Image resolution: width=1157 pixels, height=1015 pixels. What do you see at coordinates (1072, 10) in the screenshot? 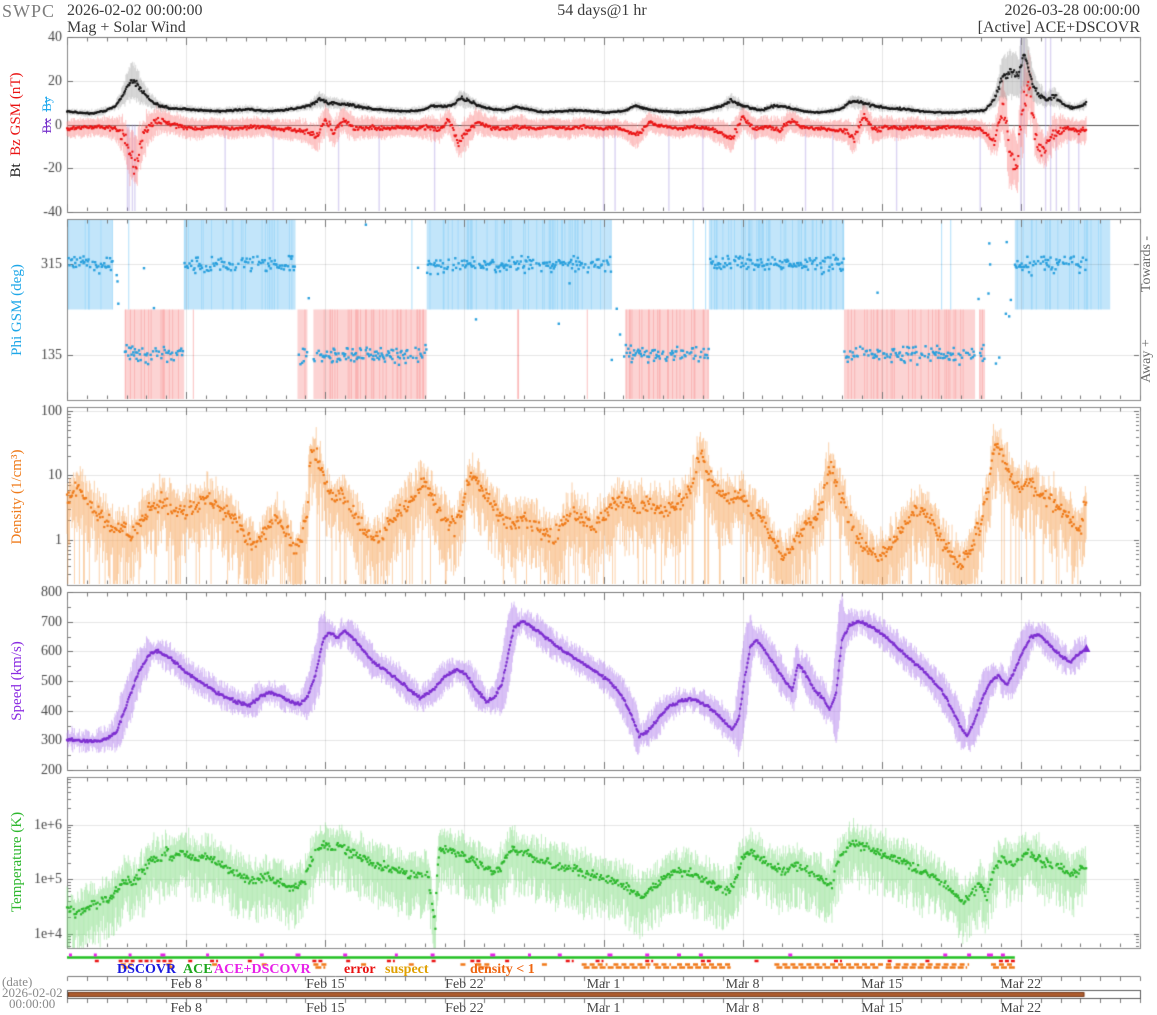
I see `plot-end-datetime: 2026-03-28 00:00:00` at bounding box center [1072, 10].